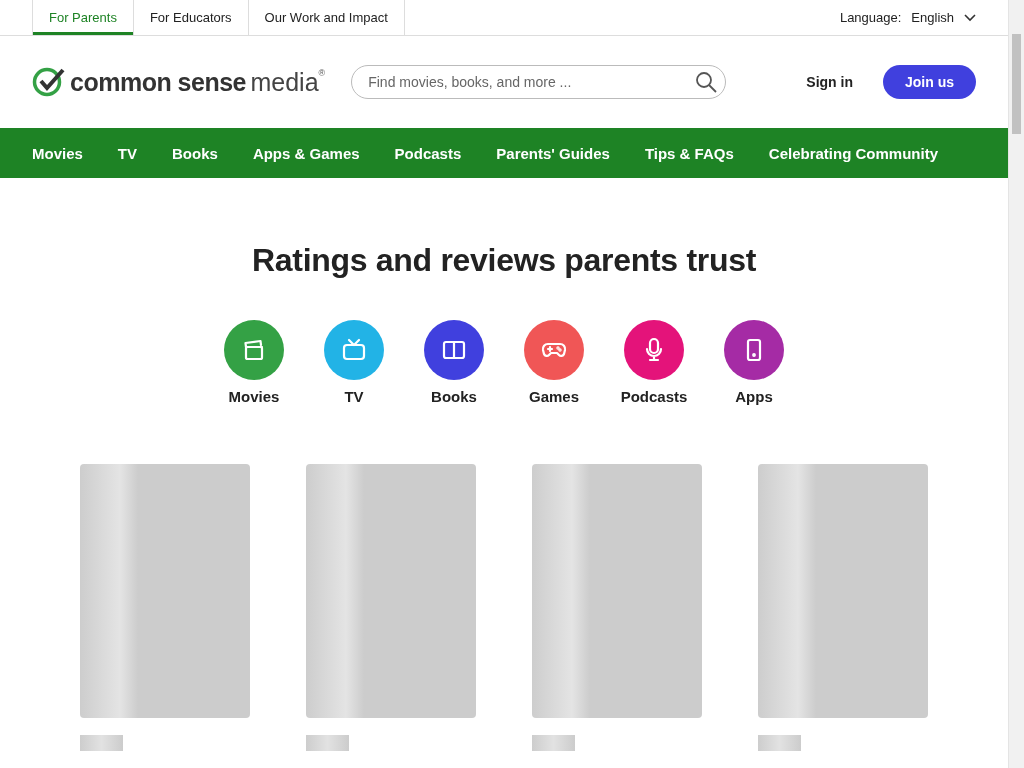  Describe the element at coordinates (82, 17) in the screenshot. I see `audience-tab: For Parents` at that location.